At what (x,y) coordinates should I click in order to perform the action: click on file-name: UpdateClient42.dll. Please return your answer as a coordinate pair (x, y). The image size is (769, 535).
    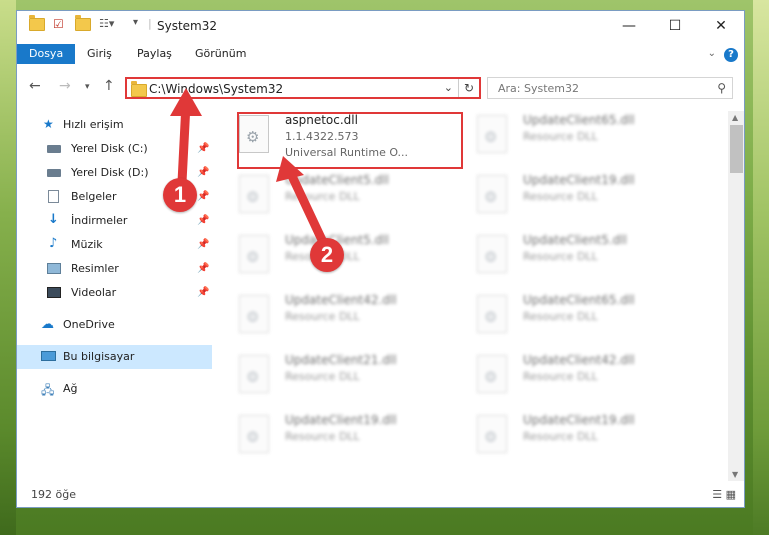
    Looking at the image, I should click on (341, 300).